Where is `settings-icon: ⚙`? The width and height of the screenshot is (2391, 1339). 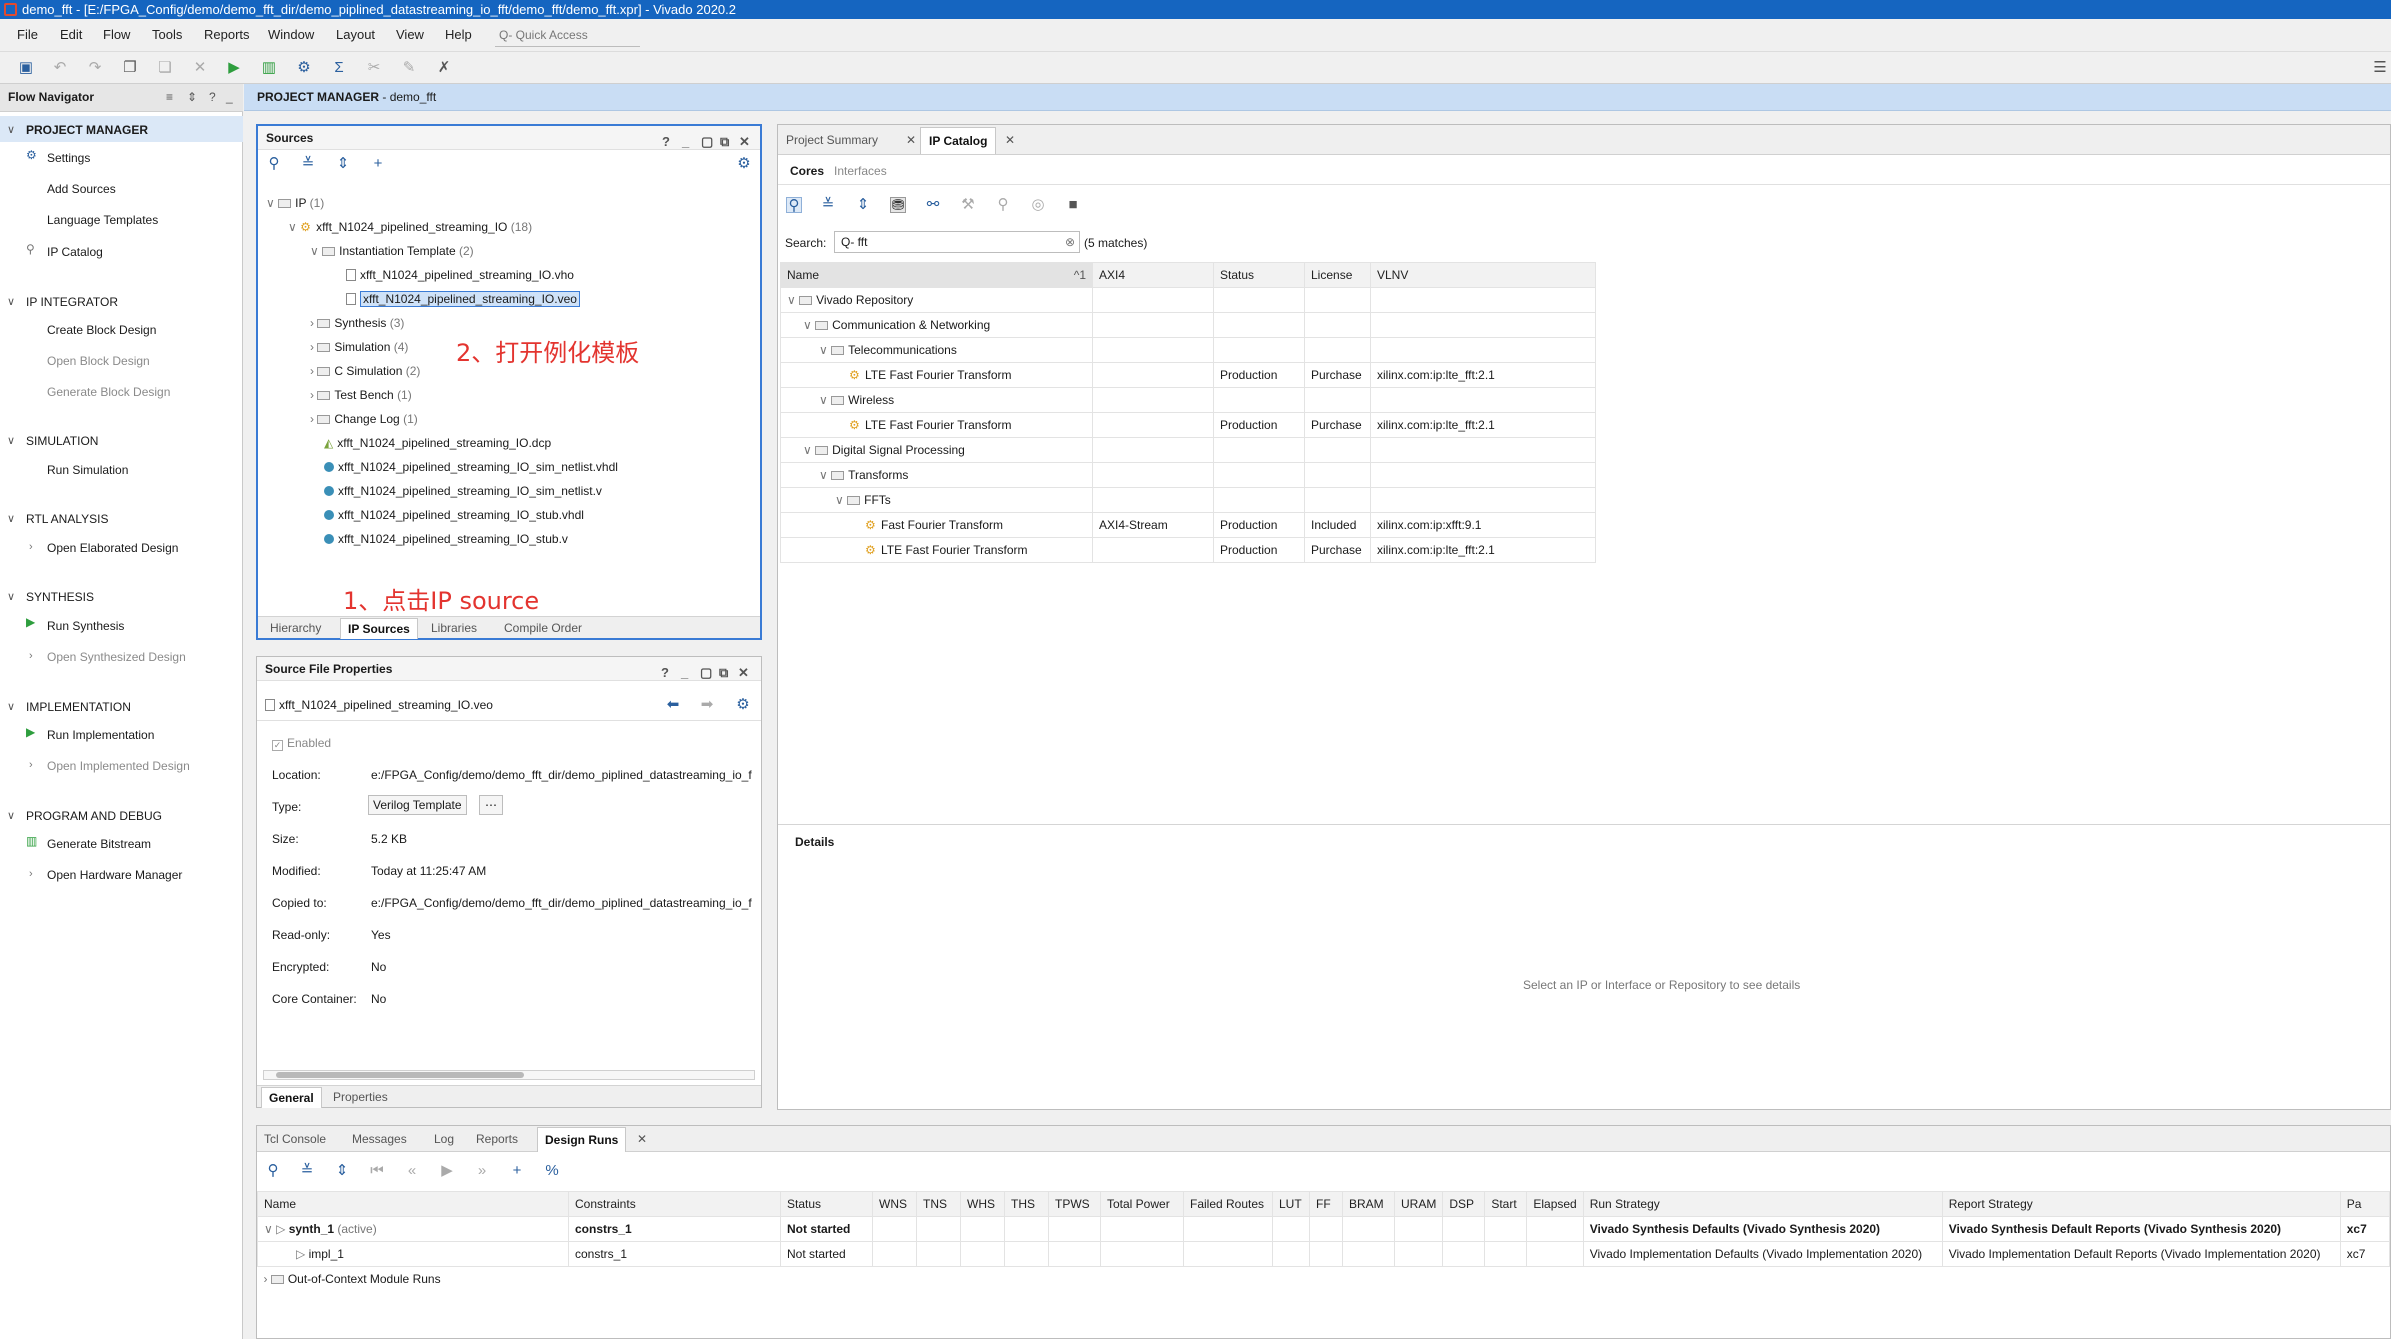 settings-icon: ⚙ is located at coordinates (304, 68).